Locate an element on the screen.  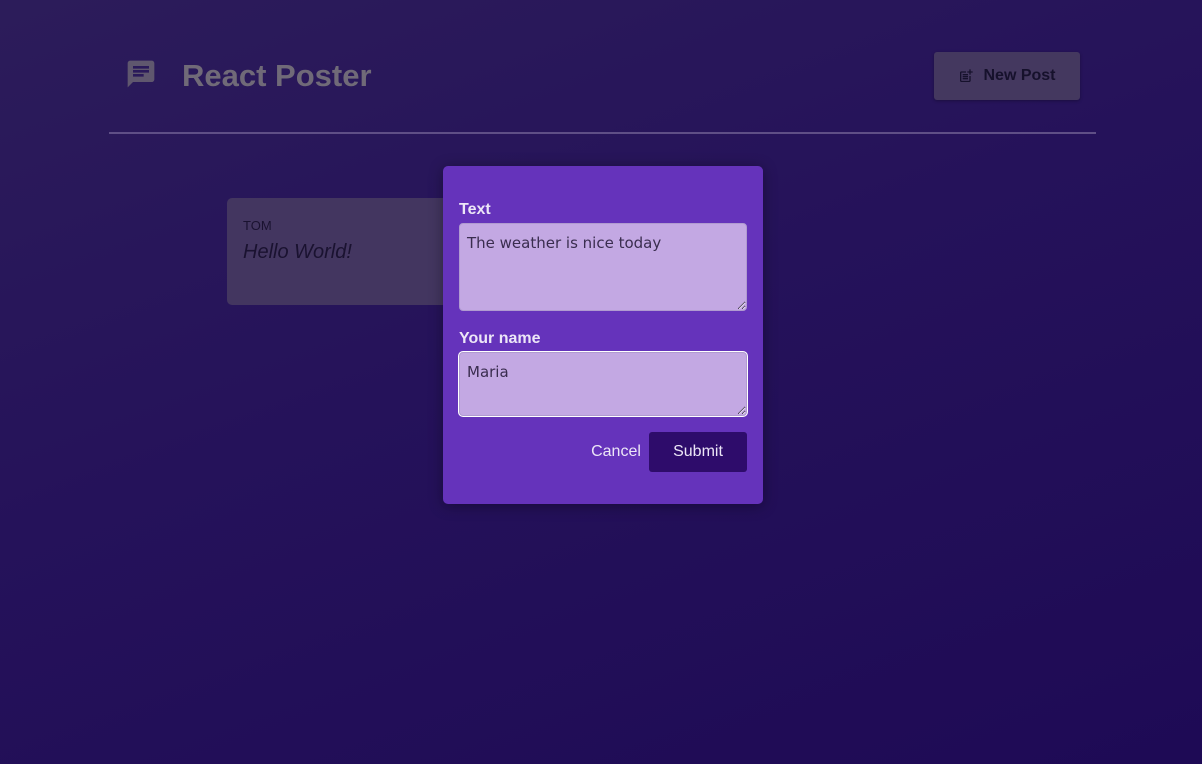
post-card: TOM Hello World! is located at coordinates (347, 251).